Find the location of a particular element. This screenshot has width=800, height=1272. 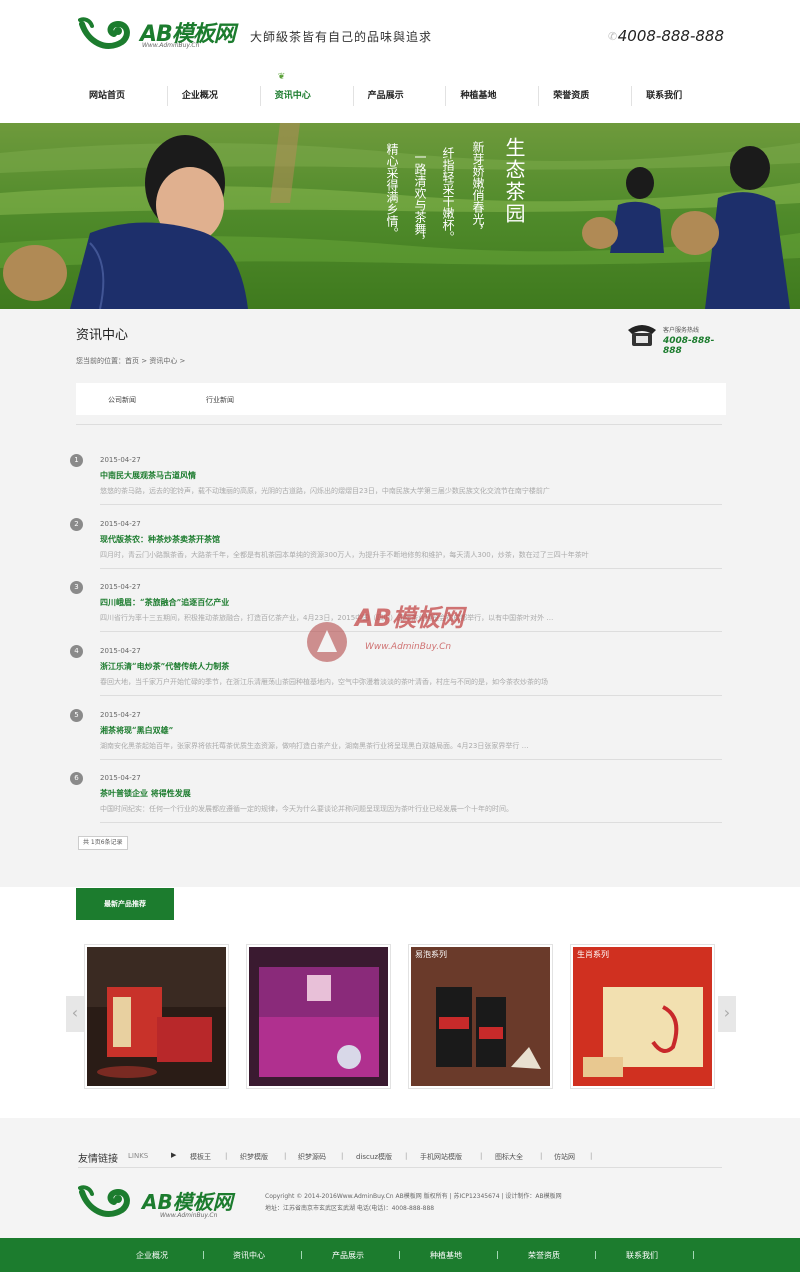

links-title-en: LINKS is located at coordinates (138, 1156).